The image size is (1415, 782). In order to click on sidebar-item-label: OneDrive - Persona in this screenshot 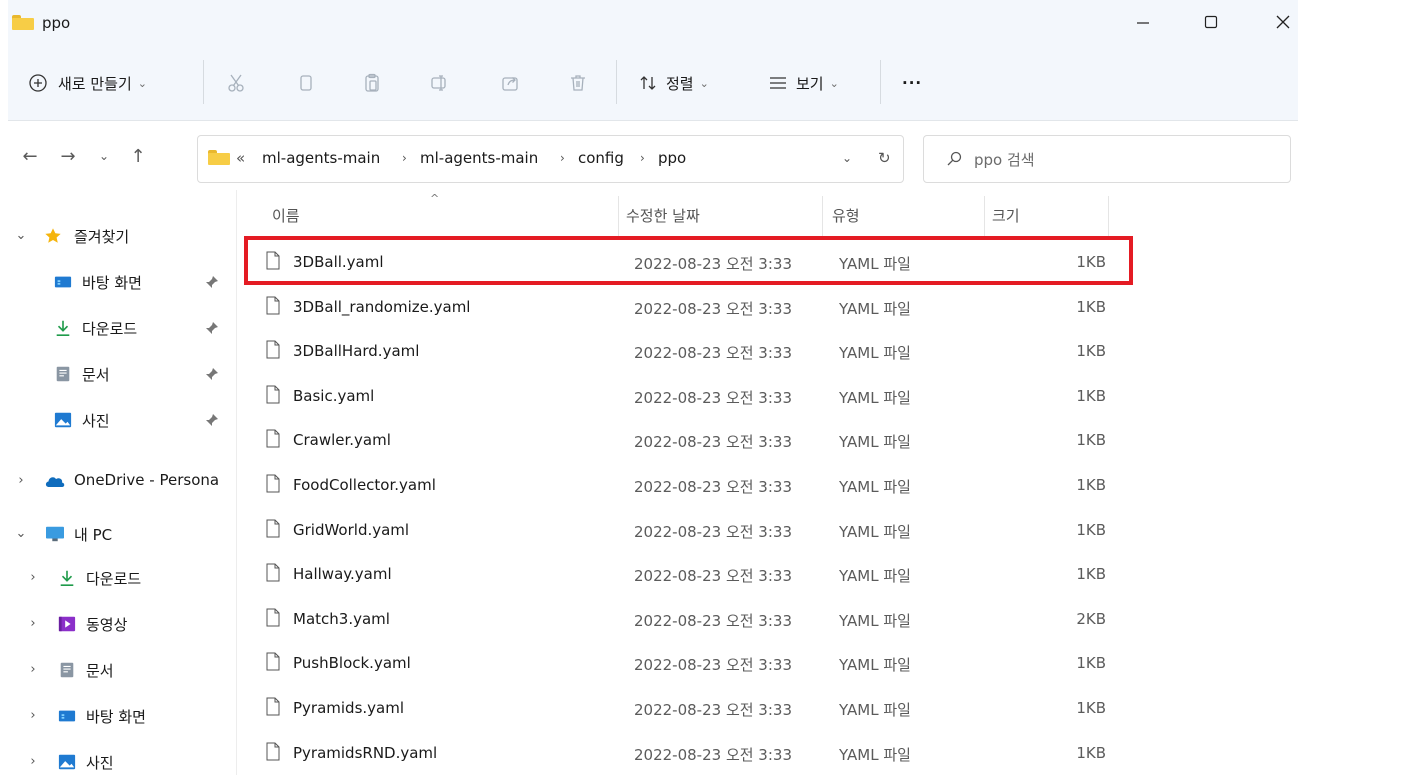, I will do `click(147, 480)`.